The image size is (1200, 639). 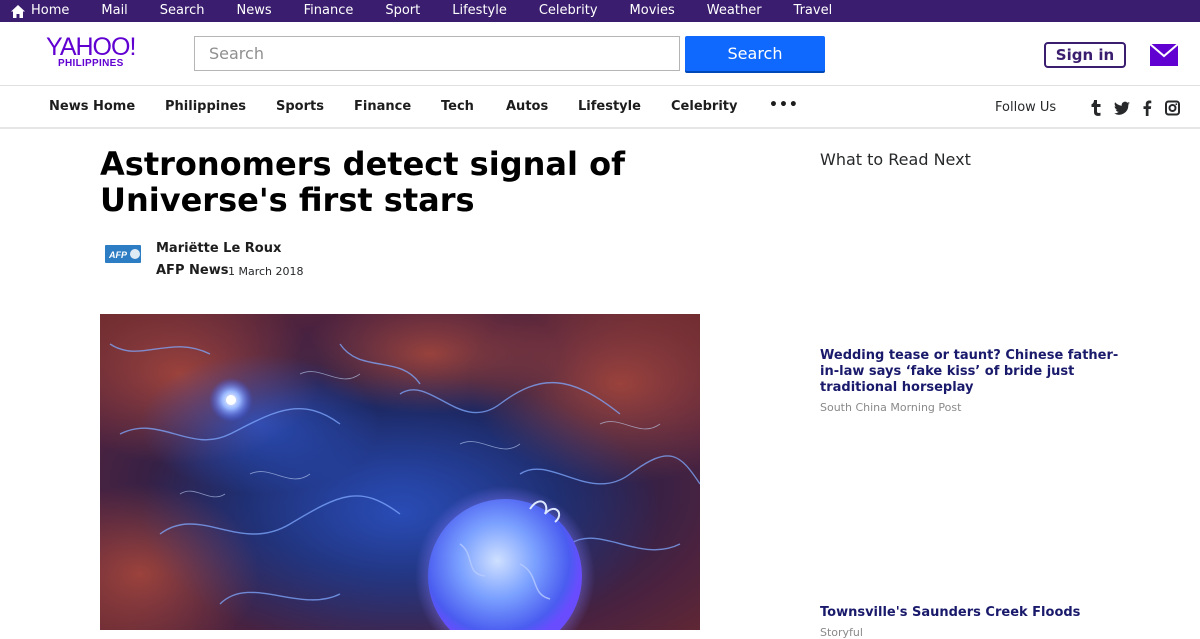 I want to click on topbar-finance: Finance, so click(x=329, y=11).